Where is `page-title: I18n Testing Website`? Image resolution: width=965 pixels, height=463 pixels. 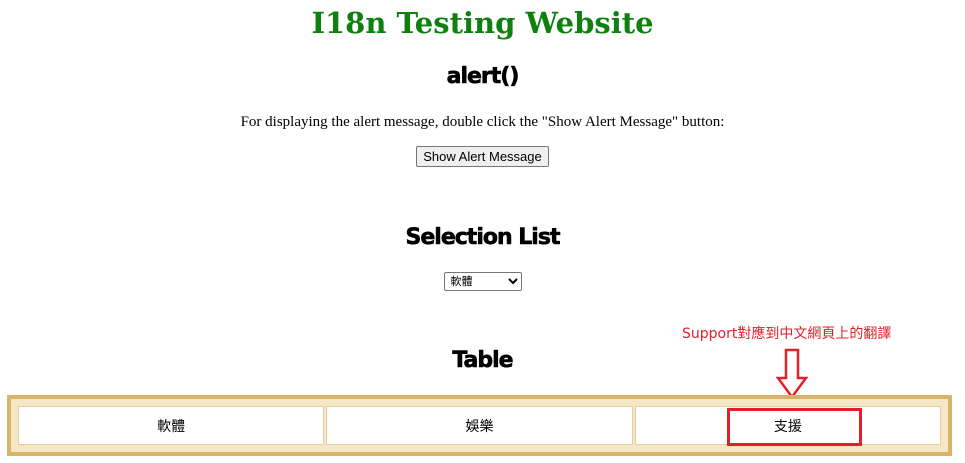 page-title: I18n Testing Website is located at coordinates (482, 23).